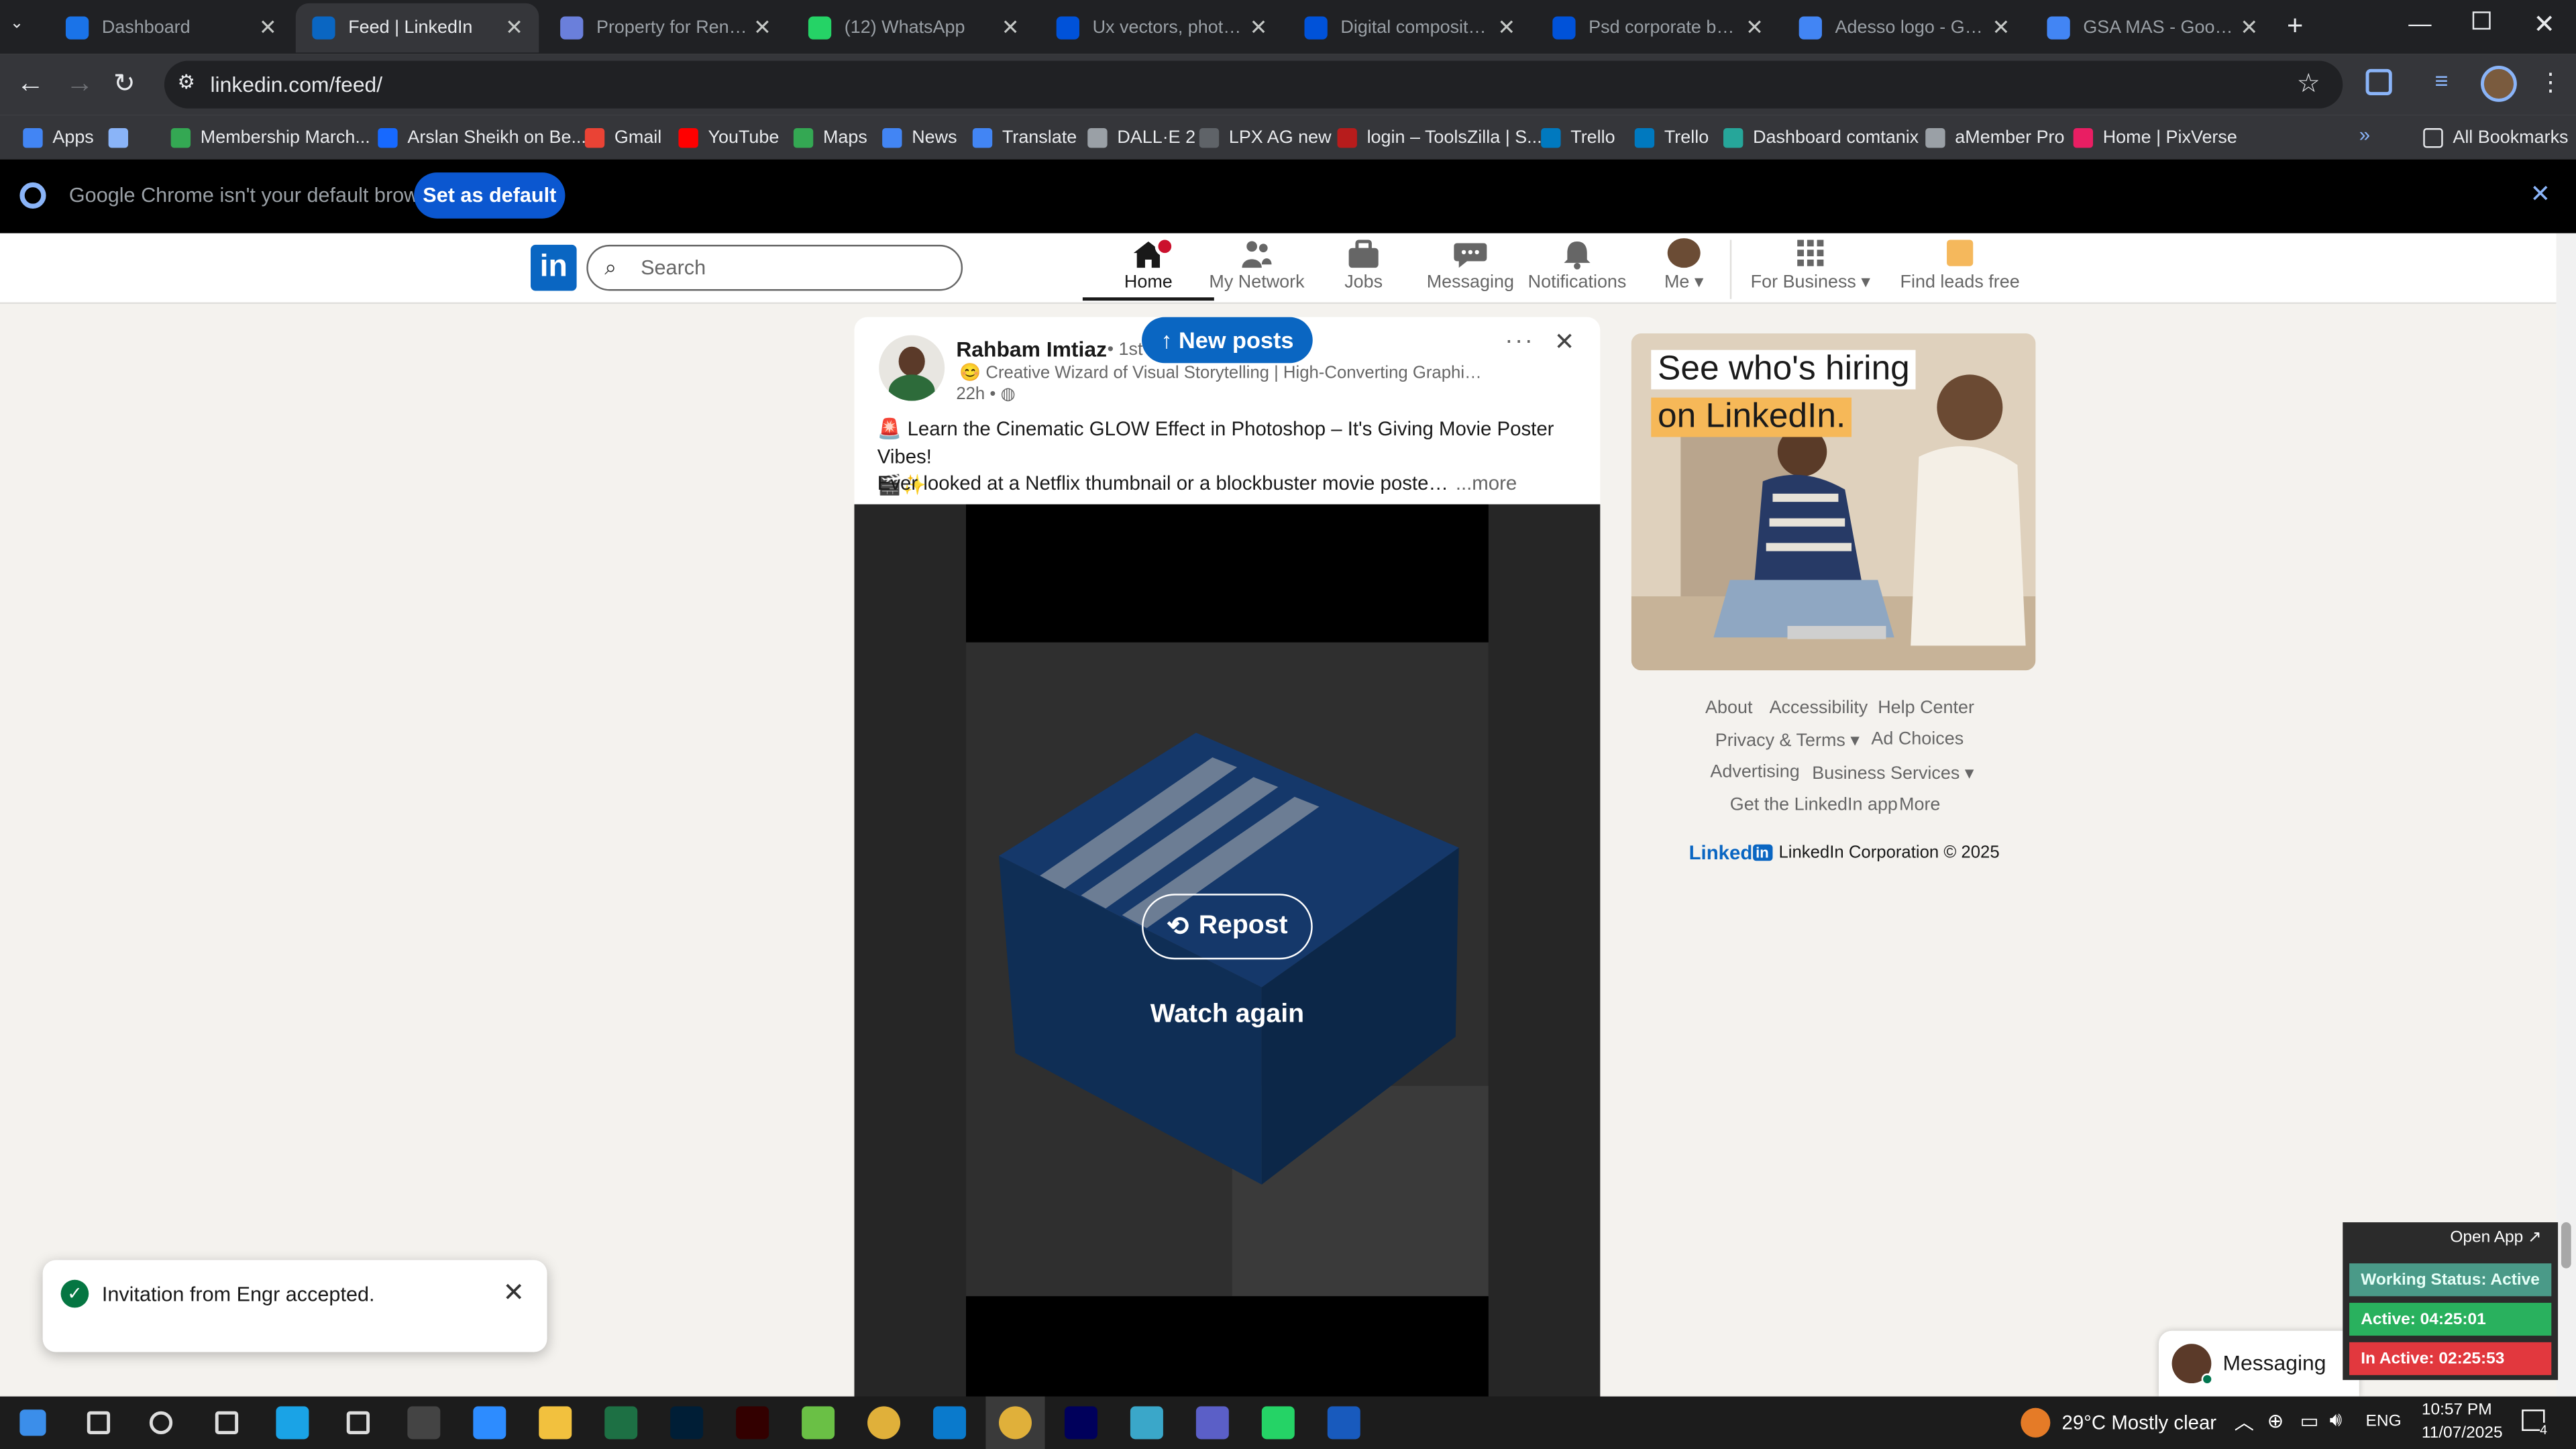 The height and width of the screenshot is (1449, 2576). I want to click on address-bar: ⚙ linkedin.com/feed/ ☆, so click(1253, 84).